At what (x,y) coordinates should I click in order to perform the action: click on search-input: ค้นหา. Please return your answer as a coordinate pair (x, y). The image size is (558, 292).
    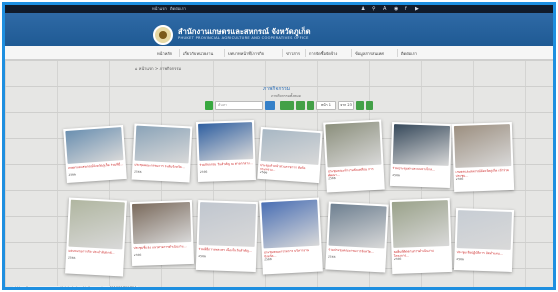
    Looking at the image, I should click on (239, 105).